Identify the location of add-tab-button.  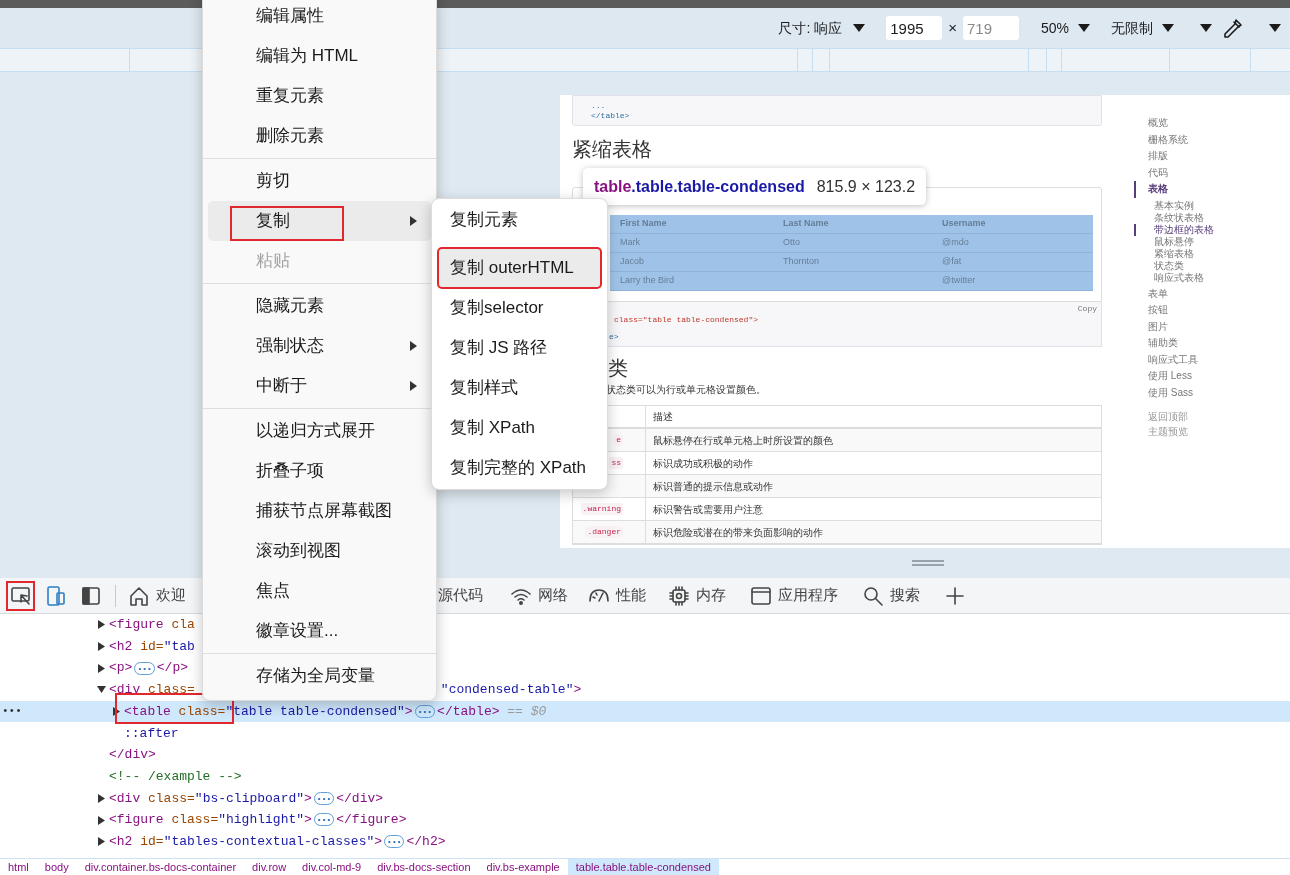
(955, 595).